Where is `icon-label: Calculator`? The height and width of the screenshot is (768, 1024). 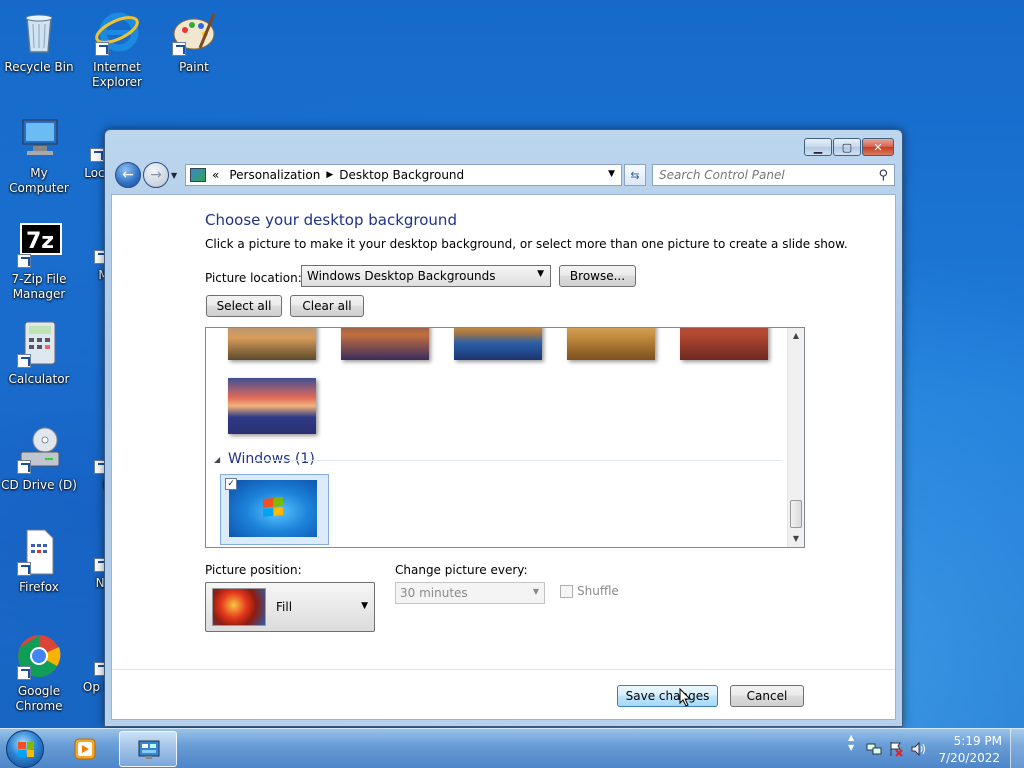 icon-label: Calculator is located at coordinates (39, 379).